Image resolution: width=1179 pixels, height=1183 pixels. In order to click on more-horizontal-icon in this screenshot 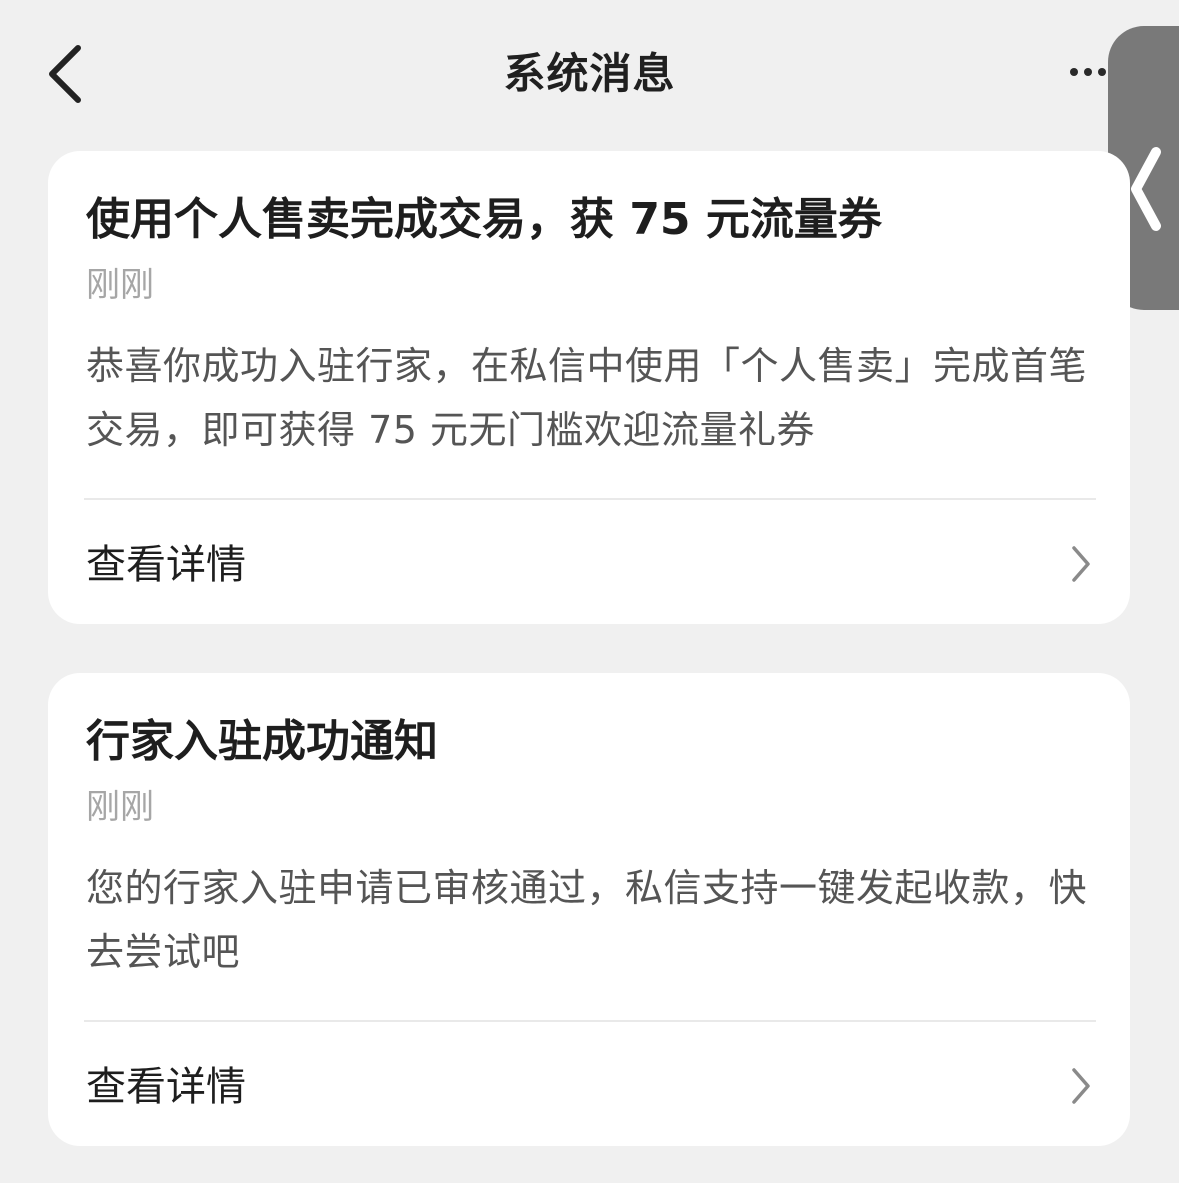, I will do `click(1087, 72)`.